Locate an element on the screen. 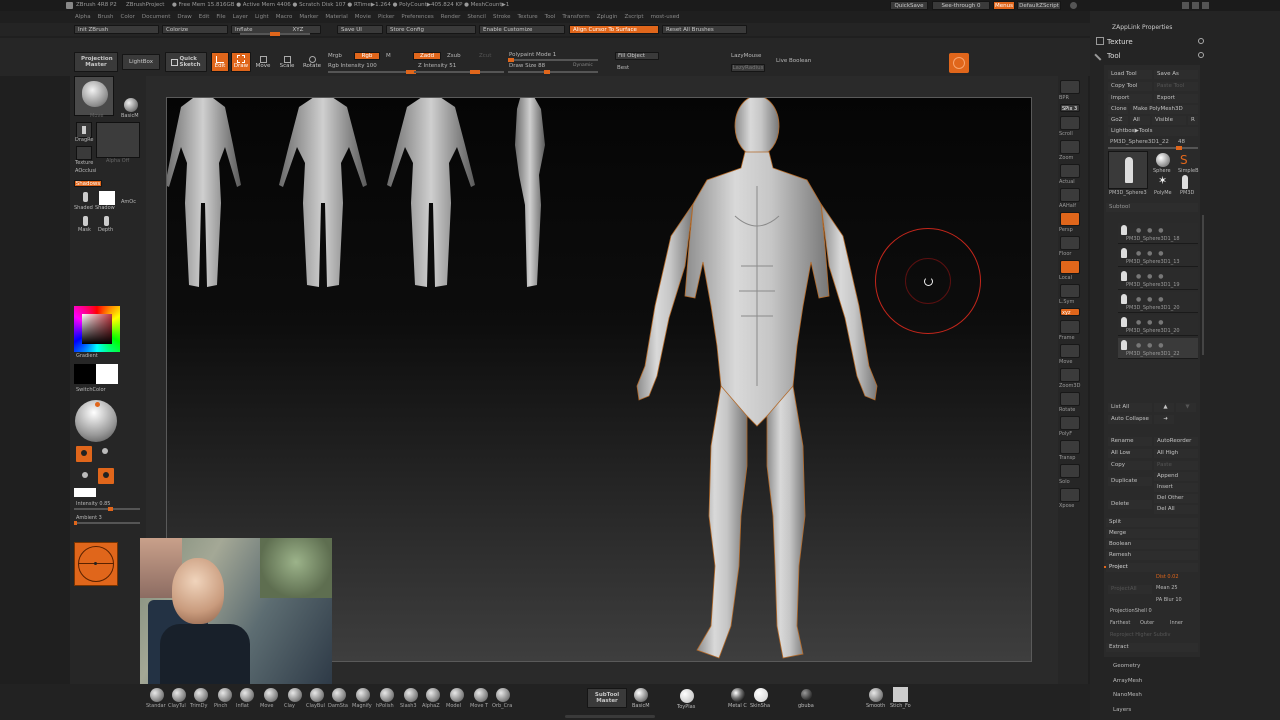 The width and height of the screenshot is (1280, 720). projectall-button: ProjectAll is located at coordinates (1130, 589).